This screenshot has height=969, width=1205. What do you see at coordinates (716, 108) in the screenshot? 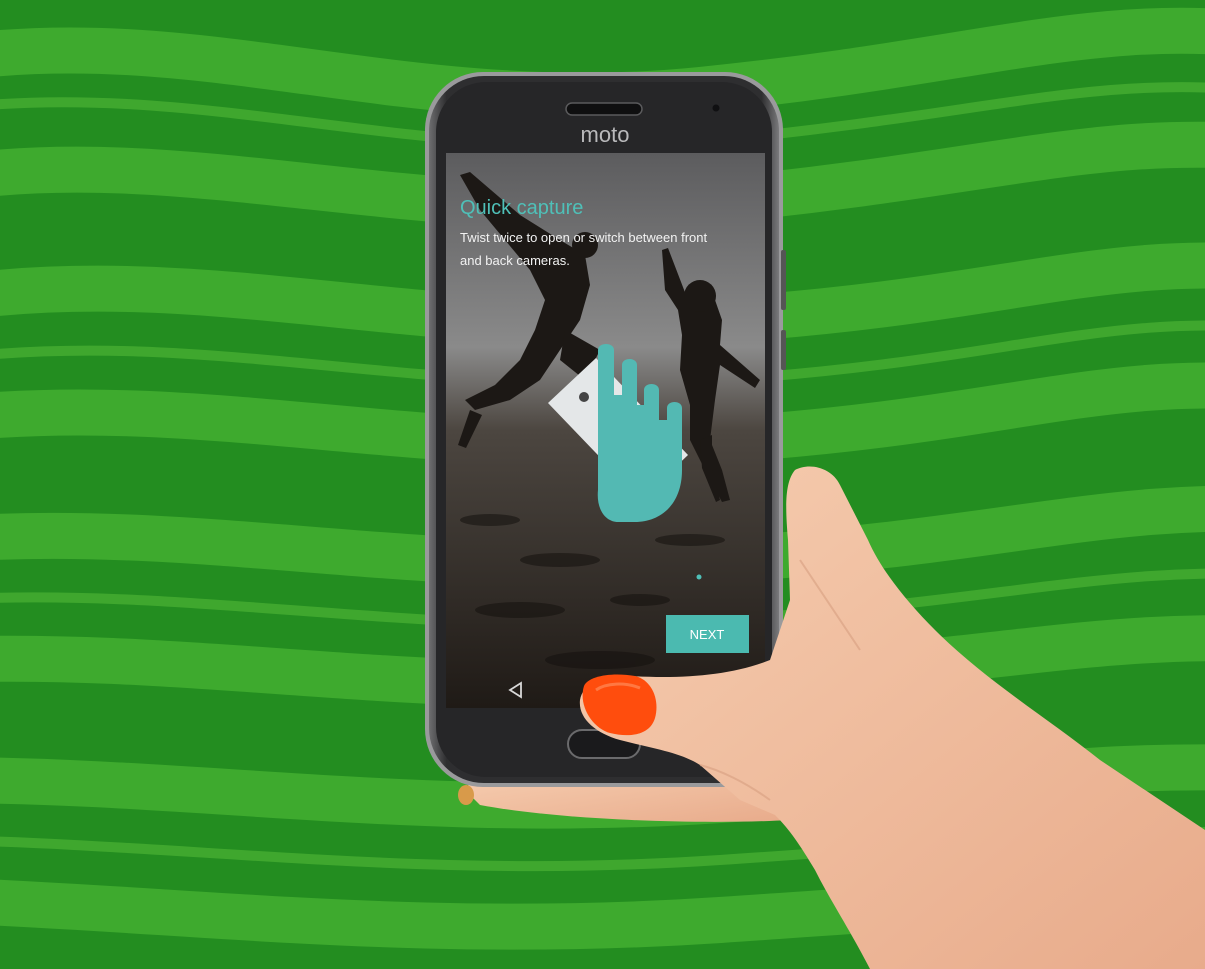
I see `front-camera` at bounding box center [716, 108].